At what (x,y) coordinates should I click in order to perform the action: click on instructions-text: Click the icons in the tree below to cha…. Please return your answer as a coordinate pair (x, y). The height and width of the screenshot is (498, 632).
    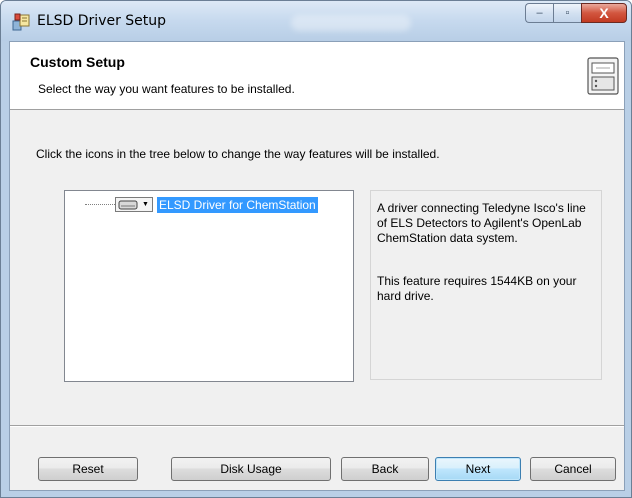
    Looking at the image, I should click on (238, 154).